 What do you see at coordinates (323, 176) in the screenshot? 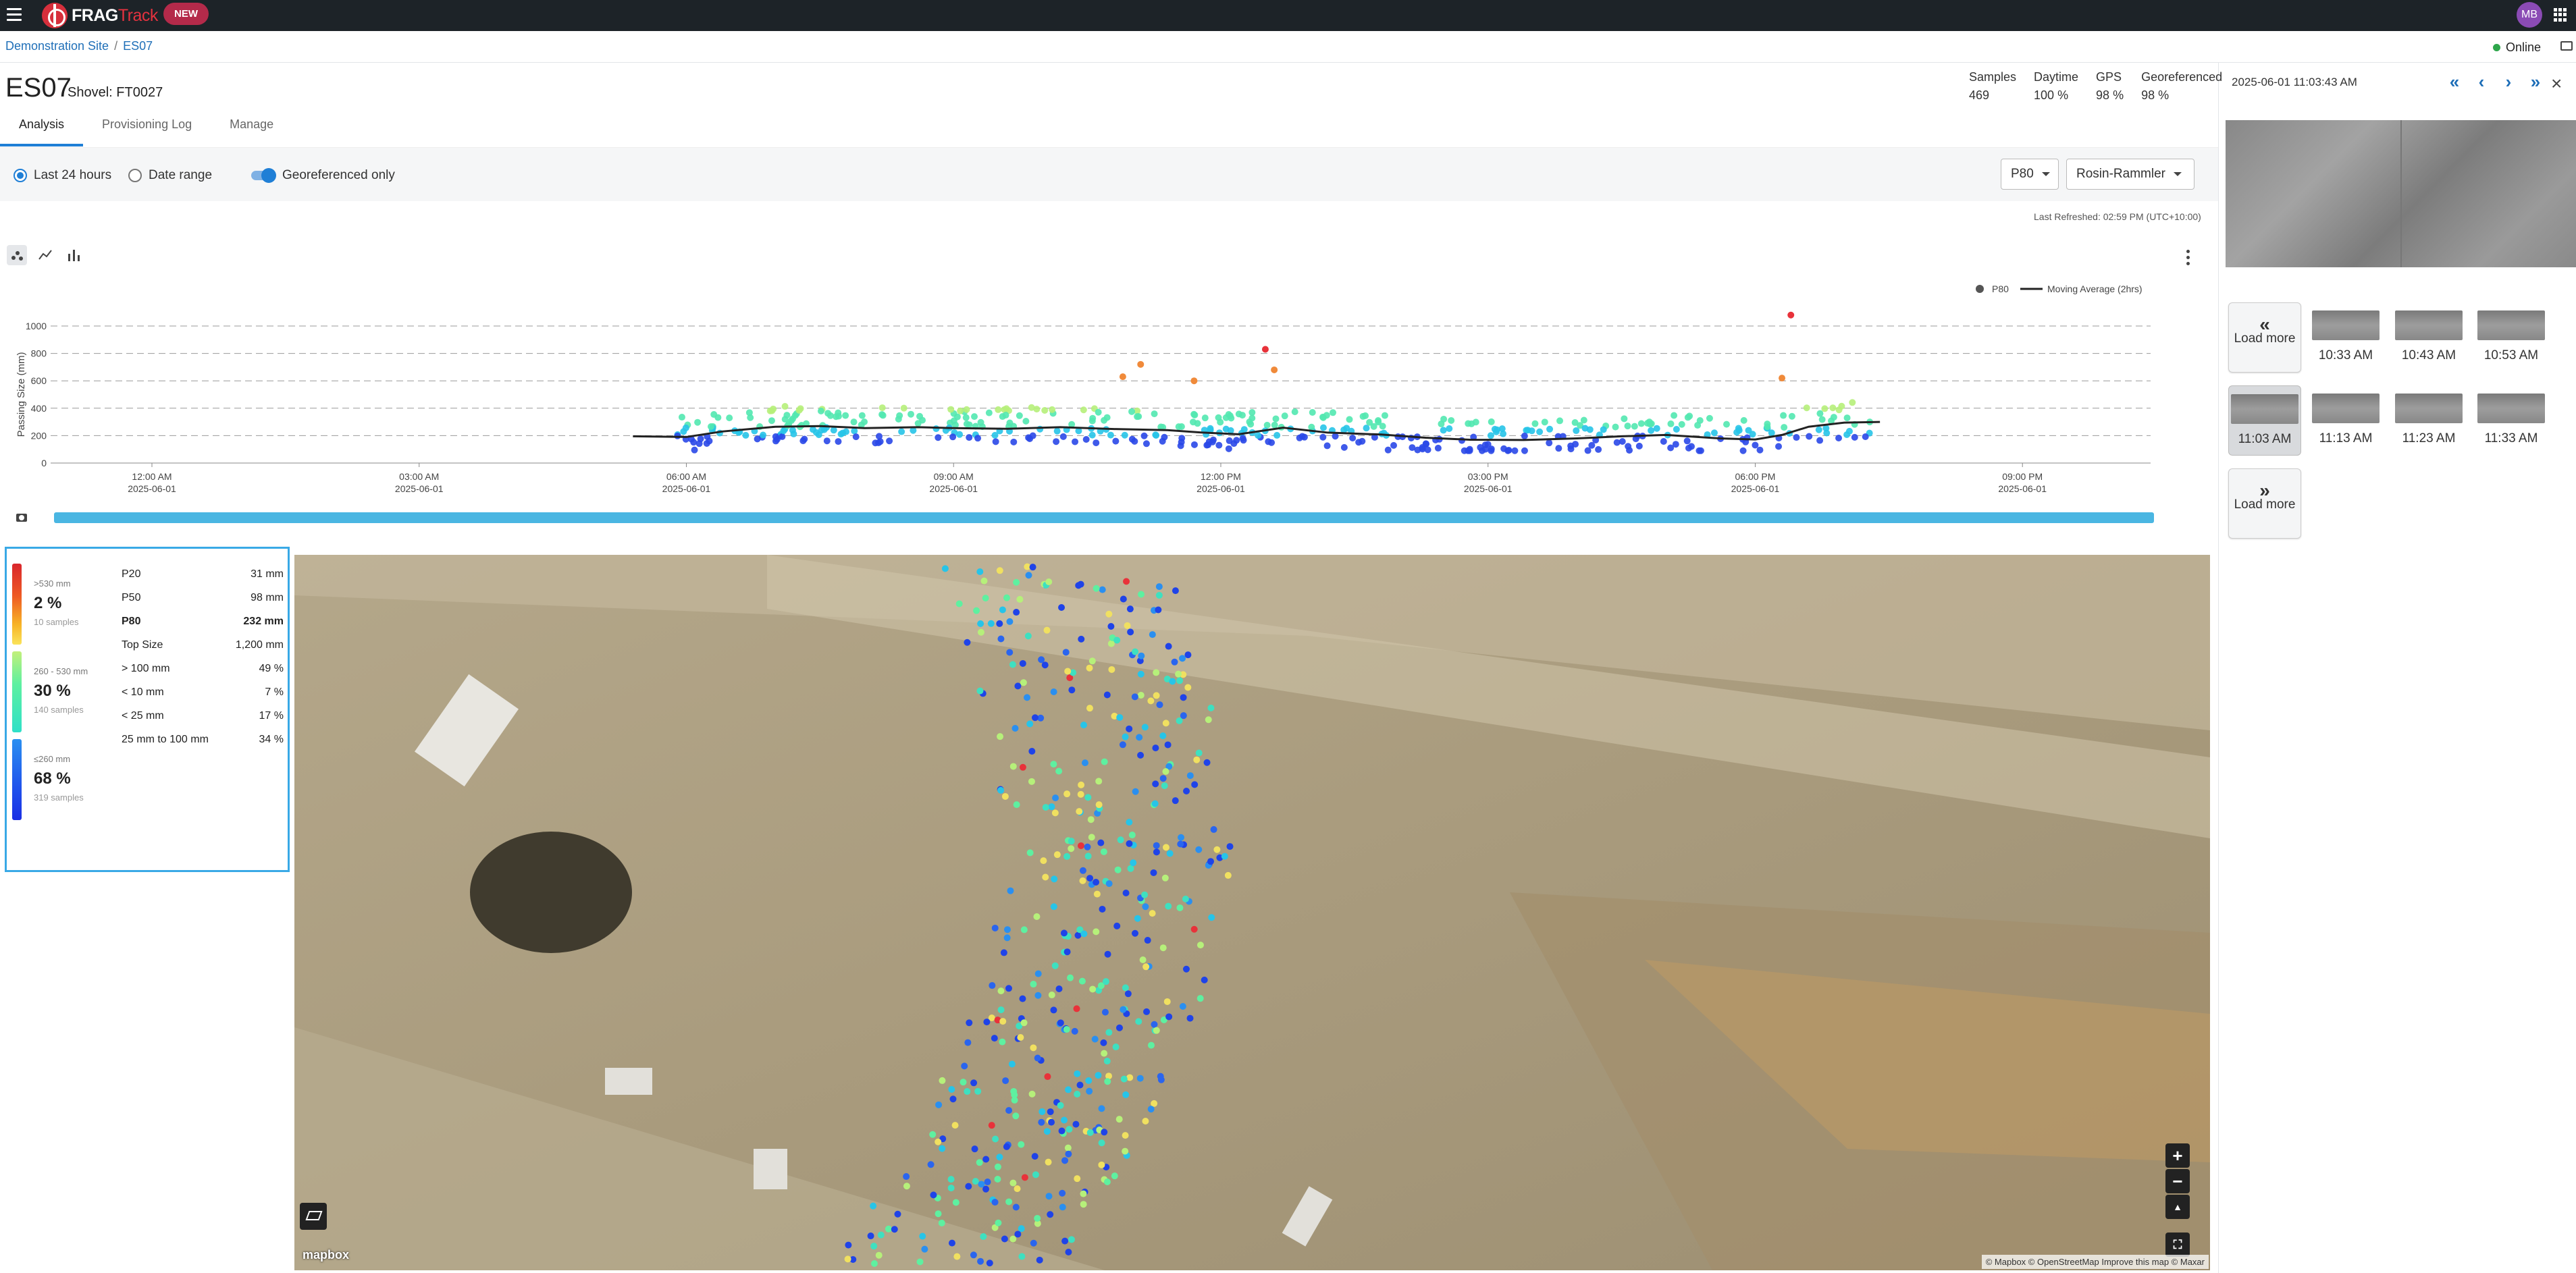
I see `georeferenced-only-toggle: Georeferenced only` at bounding box center [323, 176].